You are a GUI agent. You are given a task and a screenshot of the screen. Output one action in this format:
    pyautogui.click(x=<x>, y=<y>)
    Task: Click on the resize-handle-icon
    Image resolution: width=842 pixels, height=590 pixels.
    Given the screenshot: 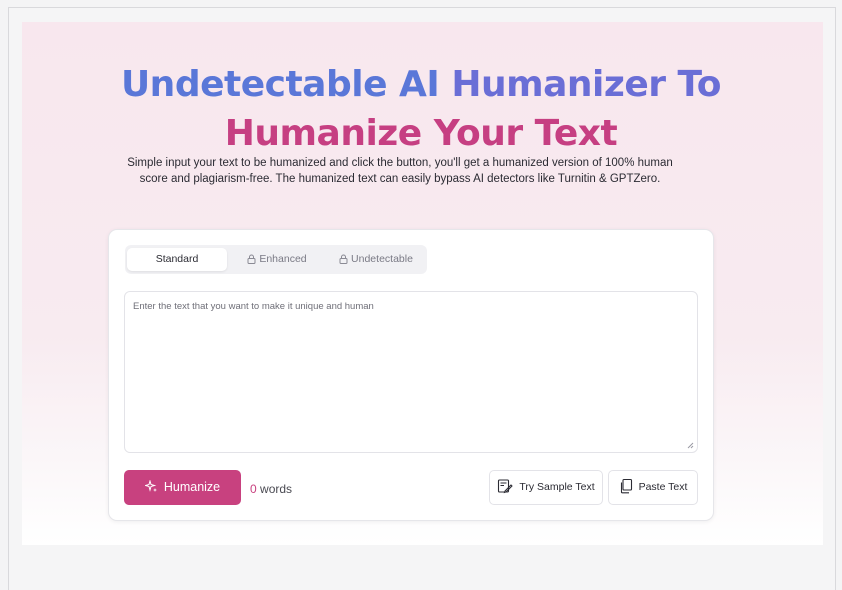 What is the action you would take?
    pyautogui.click(x=690, y=445)
    